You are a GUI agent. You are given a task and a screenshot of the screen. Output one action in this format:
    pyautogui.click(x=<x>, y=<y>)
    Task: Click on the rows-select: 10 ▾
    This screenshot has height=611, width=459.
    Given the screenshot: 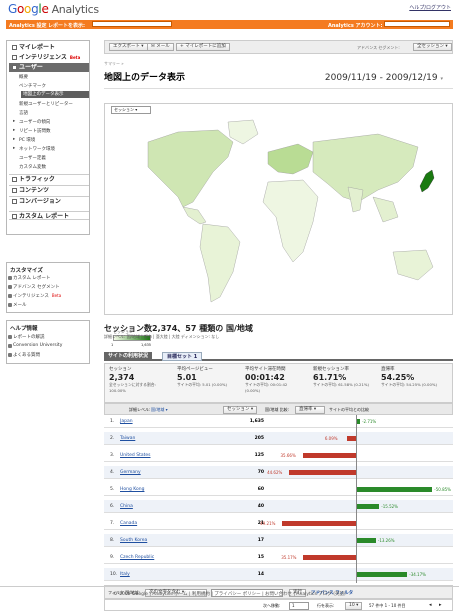 What is the action you would take?
    pyautogui.click(x=354, y=606)
    